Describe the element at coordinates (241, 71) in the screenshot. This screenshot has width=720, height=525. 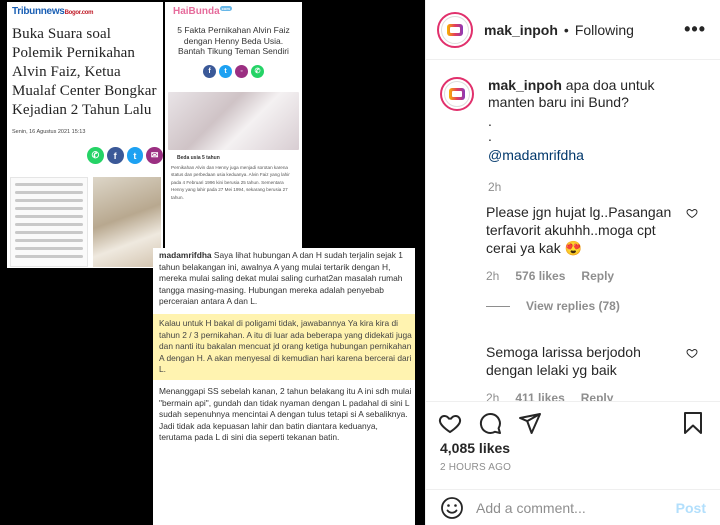
I see `line-icon: ◦` at that location.